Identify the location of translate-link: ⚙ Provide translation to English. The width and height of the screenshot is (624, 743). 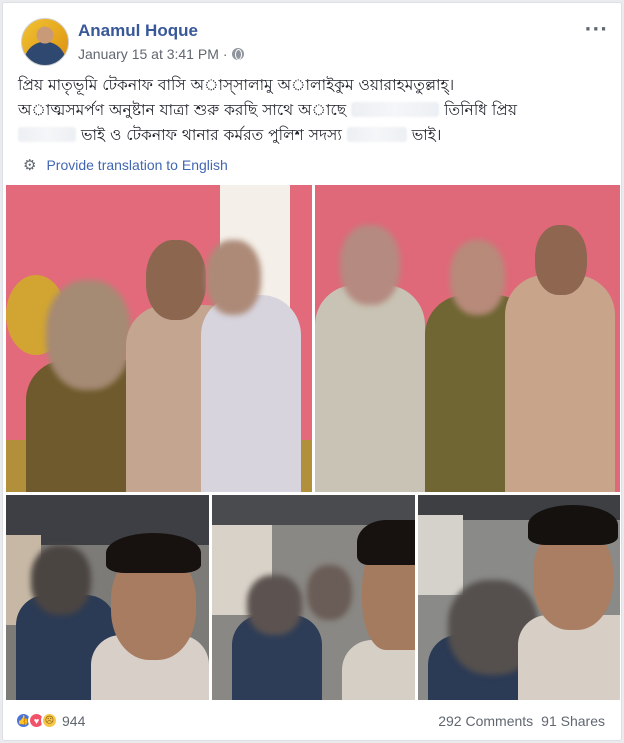
(125, 165).